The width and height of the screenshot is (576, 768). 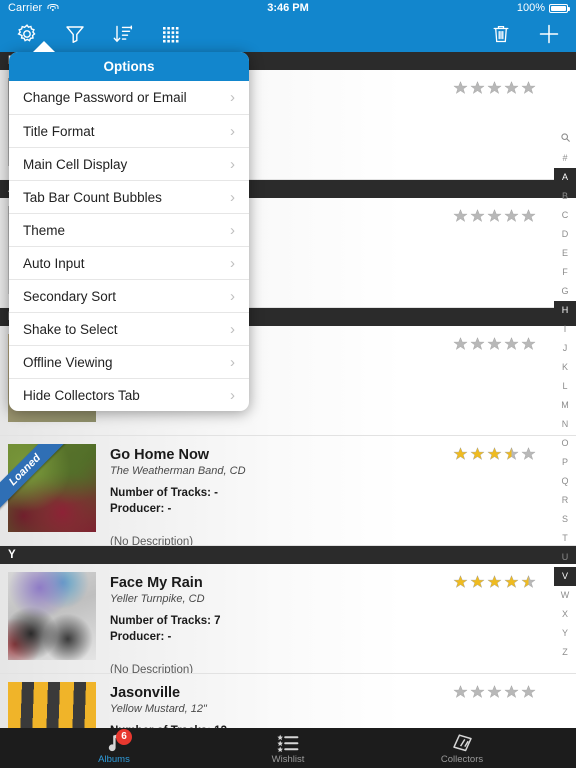 I want to click on alpha-index-search-icon, so click(x=565, y=139).